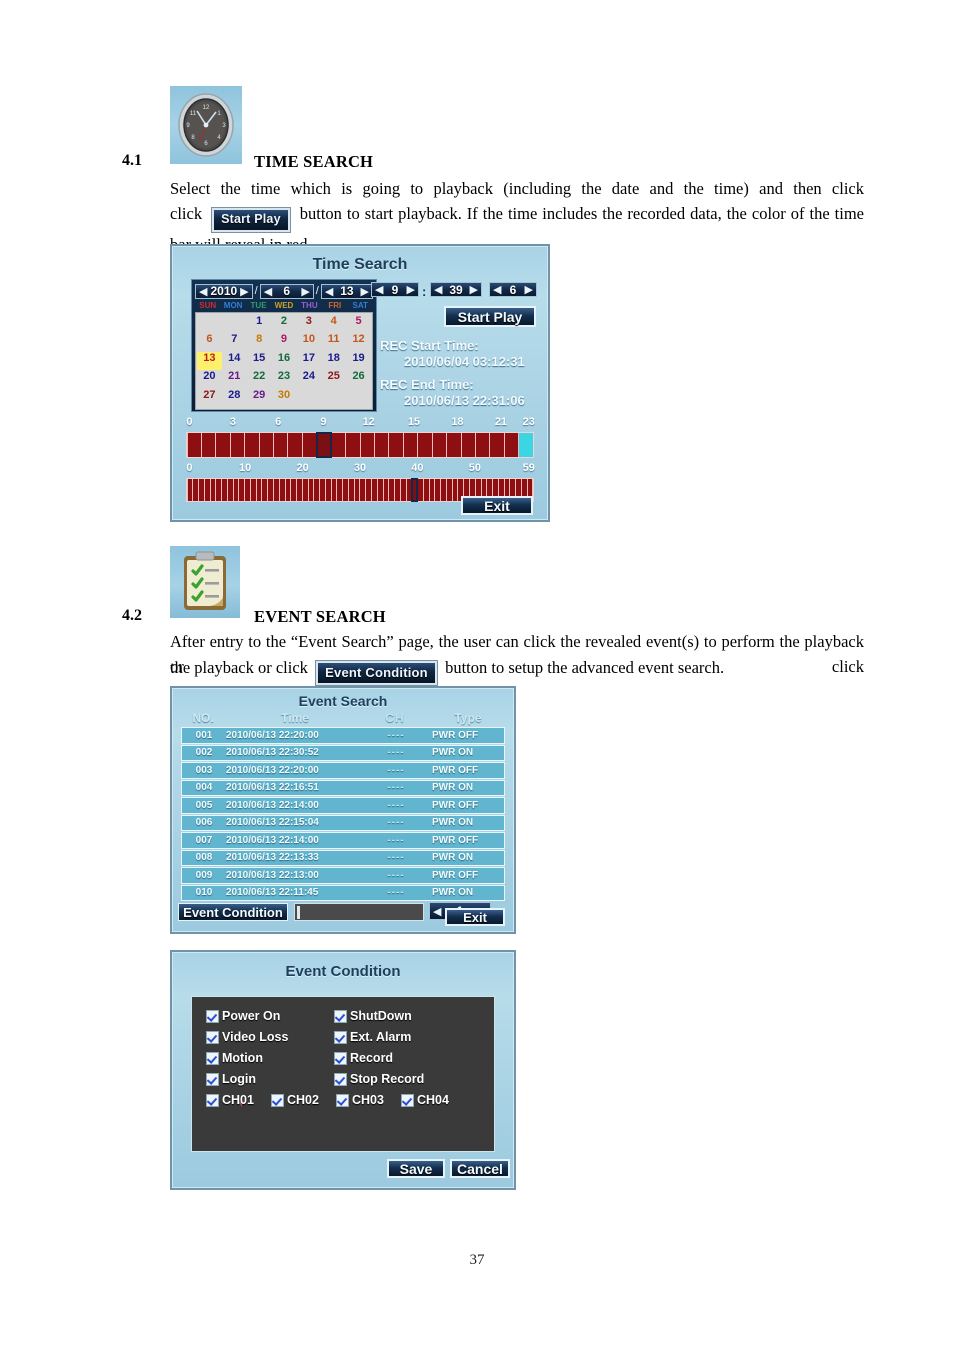  I want to click on time-search-exit-button: Exit, so click(497, 505).